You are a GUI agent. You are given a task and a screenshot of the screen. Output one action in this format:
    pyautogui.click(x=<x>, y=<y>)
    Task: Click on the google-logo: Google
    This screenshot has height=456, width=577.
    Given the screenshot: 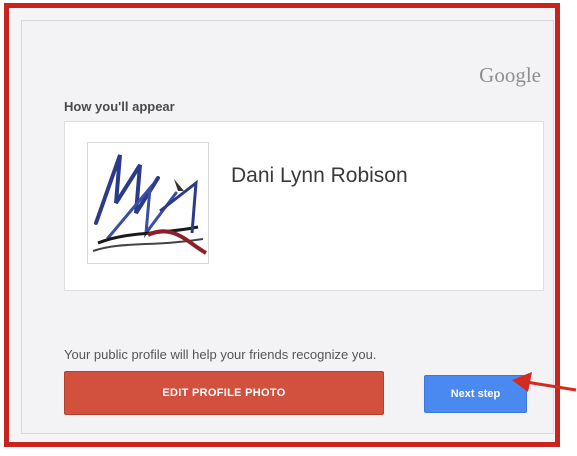 What is the action you would take?
    pyautogui.click(x=510, y=75)
    